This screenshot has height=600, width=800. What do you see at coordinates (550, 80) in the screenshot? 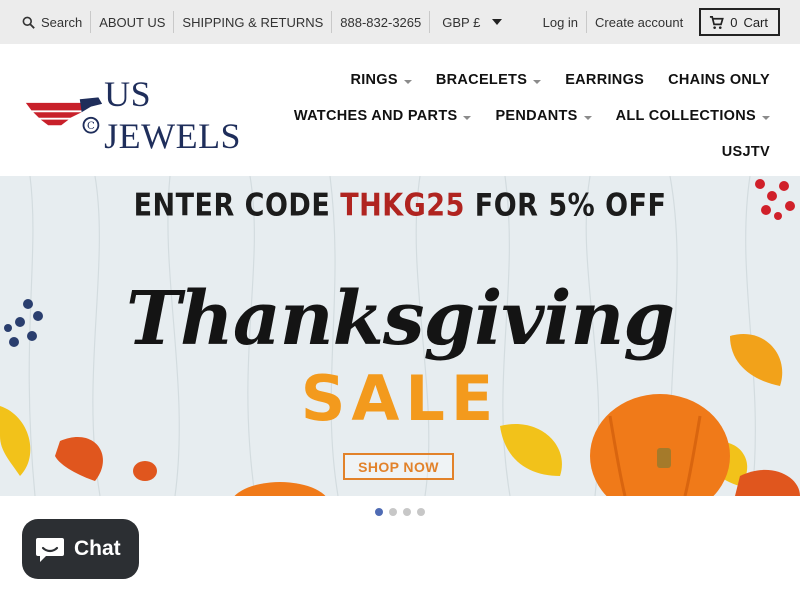
I see `nav-row: RINGS BRACELETS EARRINGS CHAINS ONLY` at bounding box center [550, 80].